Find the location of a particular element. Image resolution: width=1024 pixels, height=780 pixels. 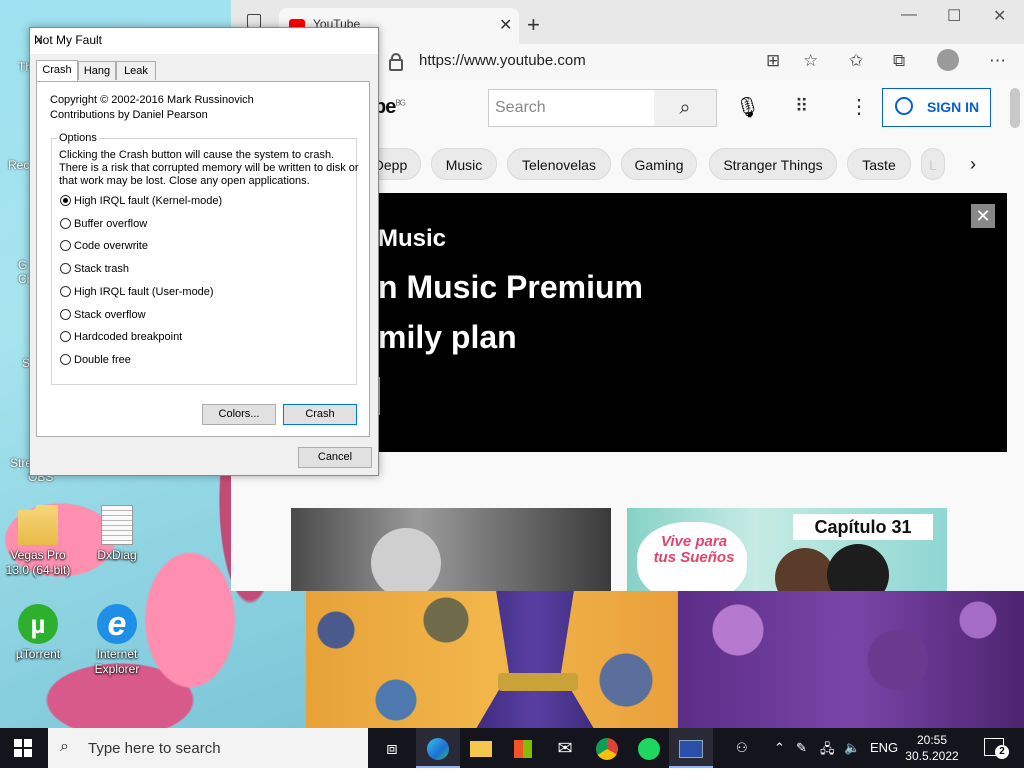

people-icon: ⚇ is located at coordinates (742, 748).